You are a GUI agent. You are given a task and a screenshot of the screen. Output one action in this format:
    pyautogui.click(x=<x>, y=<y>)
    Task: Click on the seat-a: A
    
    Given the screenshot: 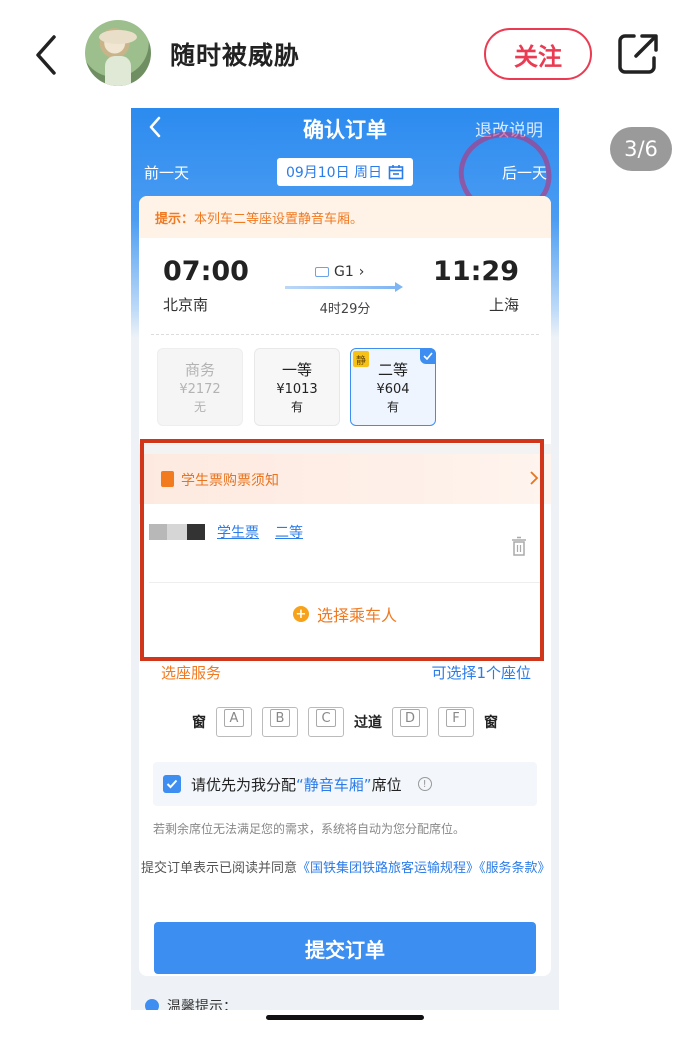 What is the action you would take?
    pyautogui.click(x=234, y=722)
    